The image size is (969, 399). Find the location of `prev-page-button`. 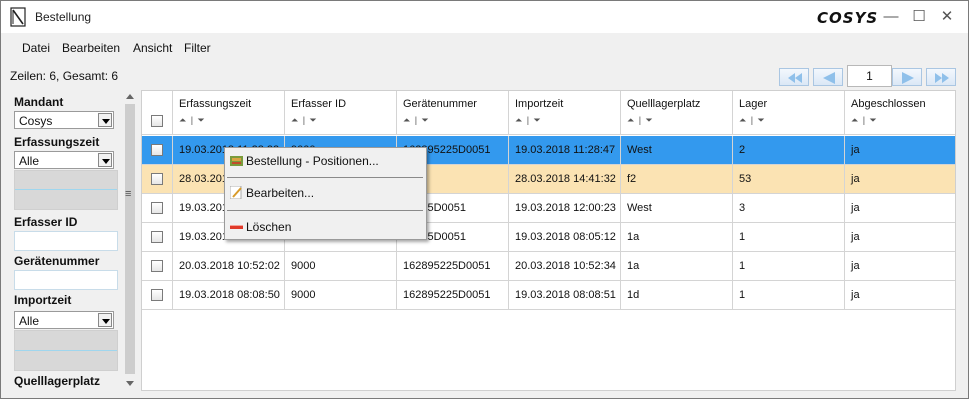

prev-page-button is located at coordinates (828, 77).